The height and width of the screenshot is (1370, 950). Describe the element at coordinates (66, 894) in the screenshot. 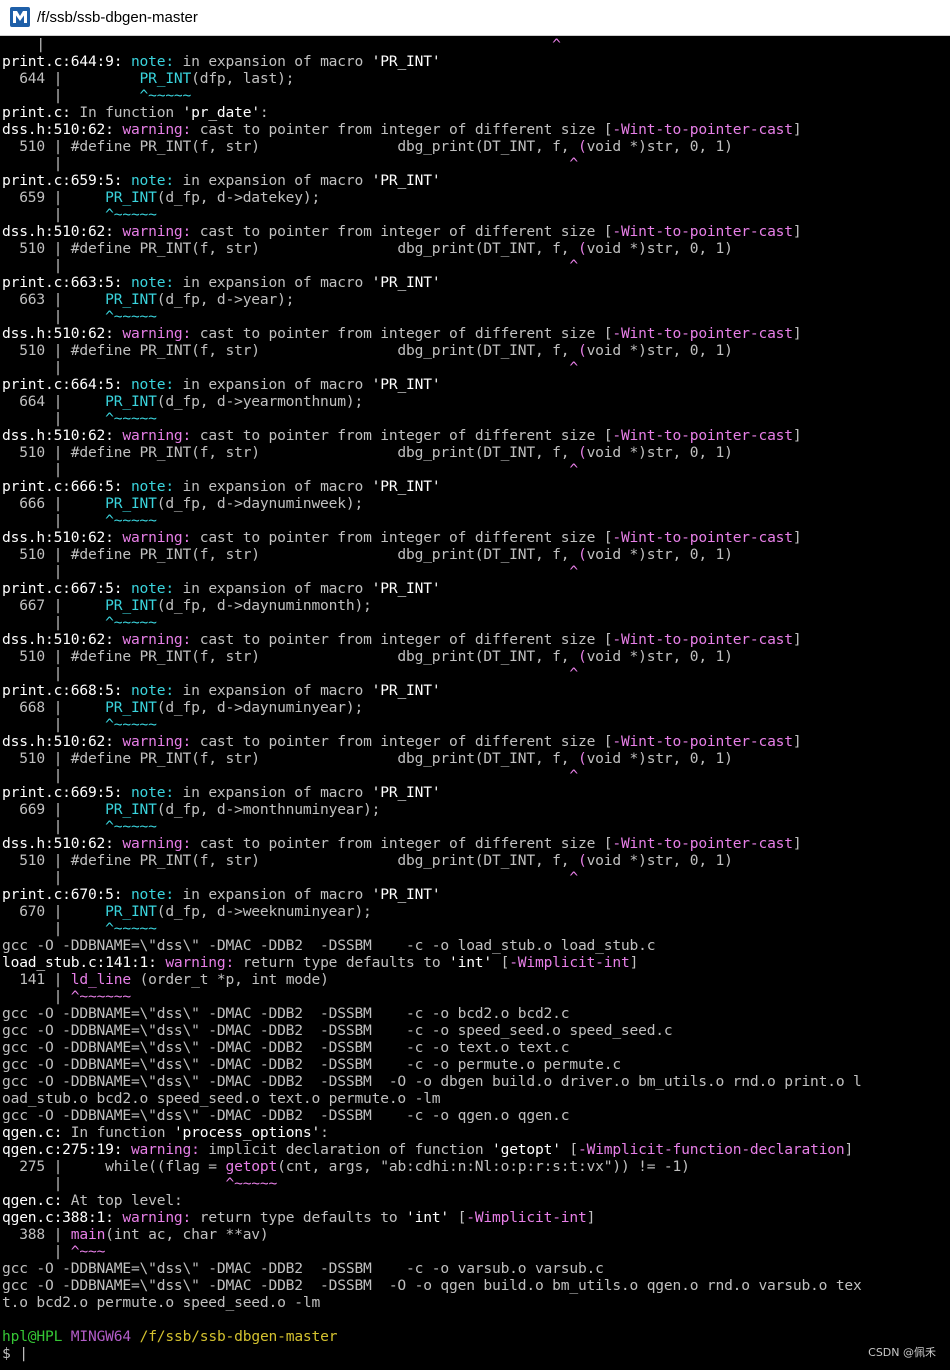

I see `terminal-text-segment: print.c:670:5:` at that location.